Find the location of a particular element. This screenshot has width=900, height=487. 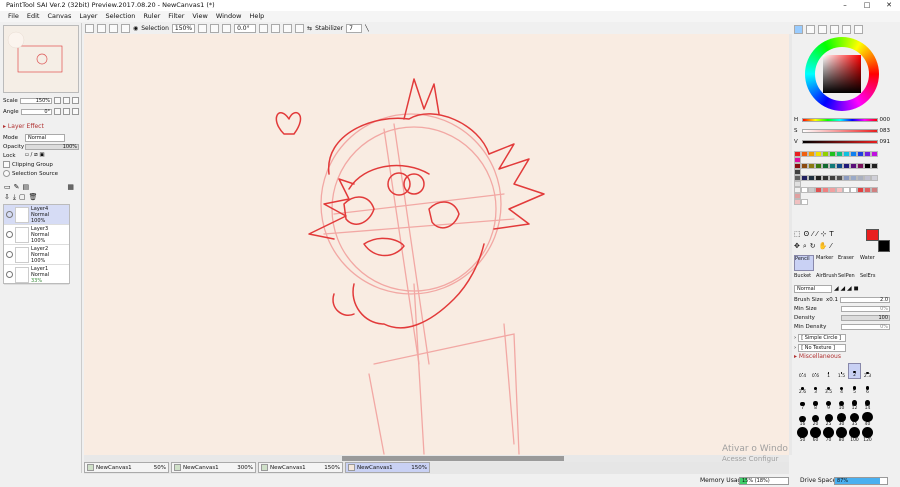

canvas-tab-2: NewCanvas1 300% is located at coordinates (213, 467).